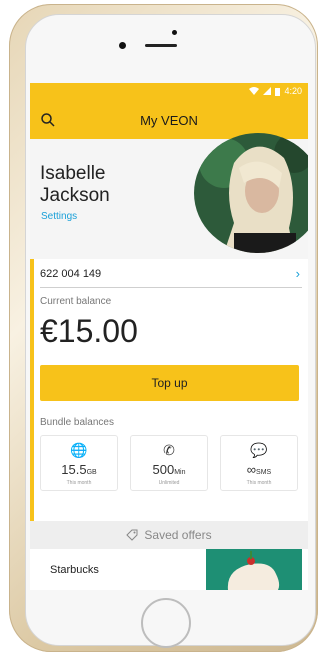 Image resolution: width=327 pixels, height=656 pixels. Describe the element at coordinates (259, 463) in the screenshot. I see `bundle-sms-tile: 💬 ∞SMS This month` at that location.